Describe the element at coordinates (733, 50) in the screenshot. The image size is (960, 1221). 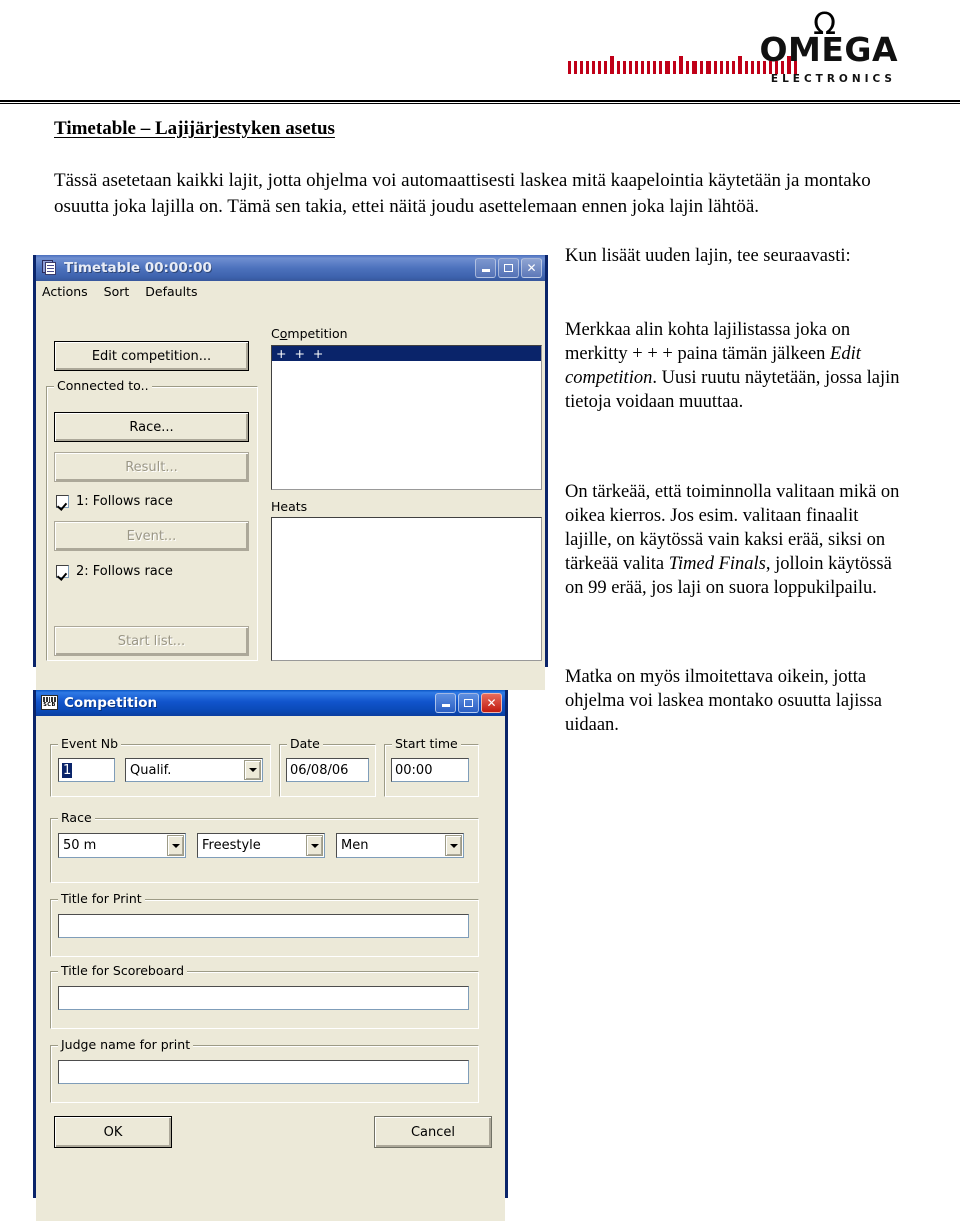
I see `omega-logo: Ω OMEGA ELECTRONICS` at that location.